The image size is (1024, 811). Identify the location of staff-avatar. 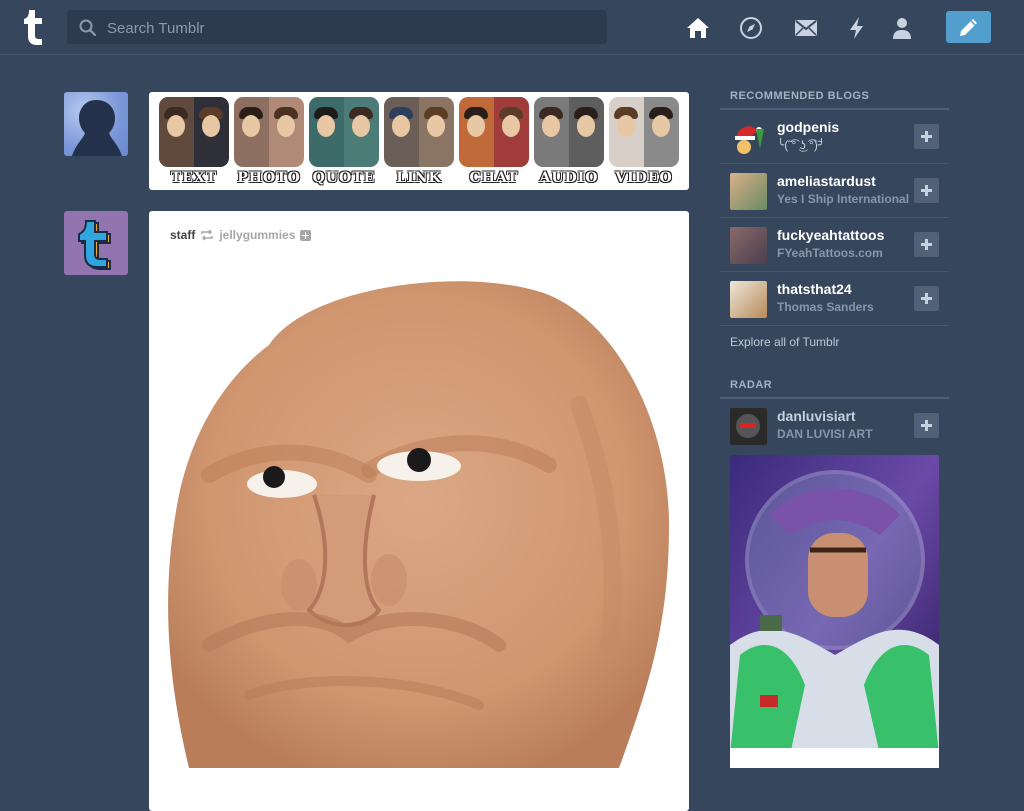
(96, 243).